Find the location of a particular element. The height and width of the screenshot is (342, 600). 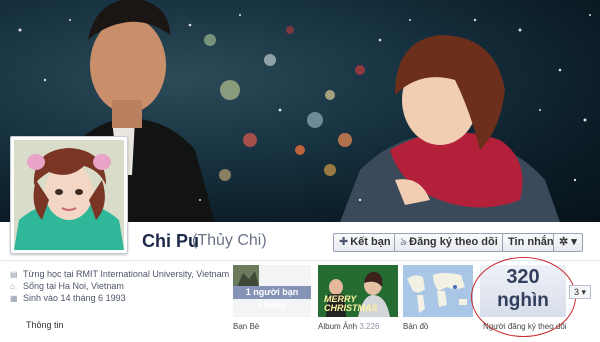

more-tiles-button: 3 ▾ is located at coordinates (580, 292).